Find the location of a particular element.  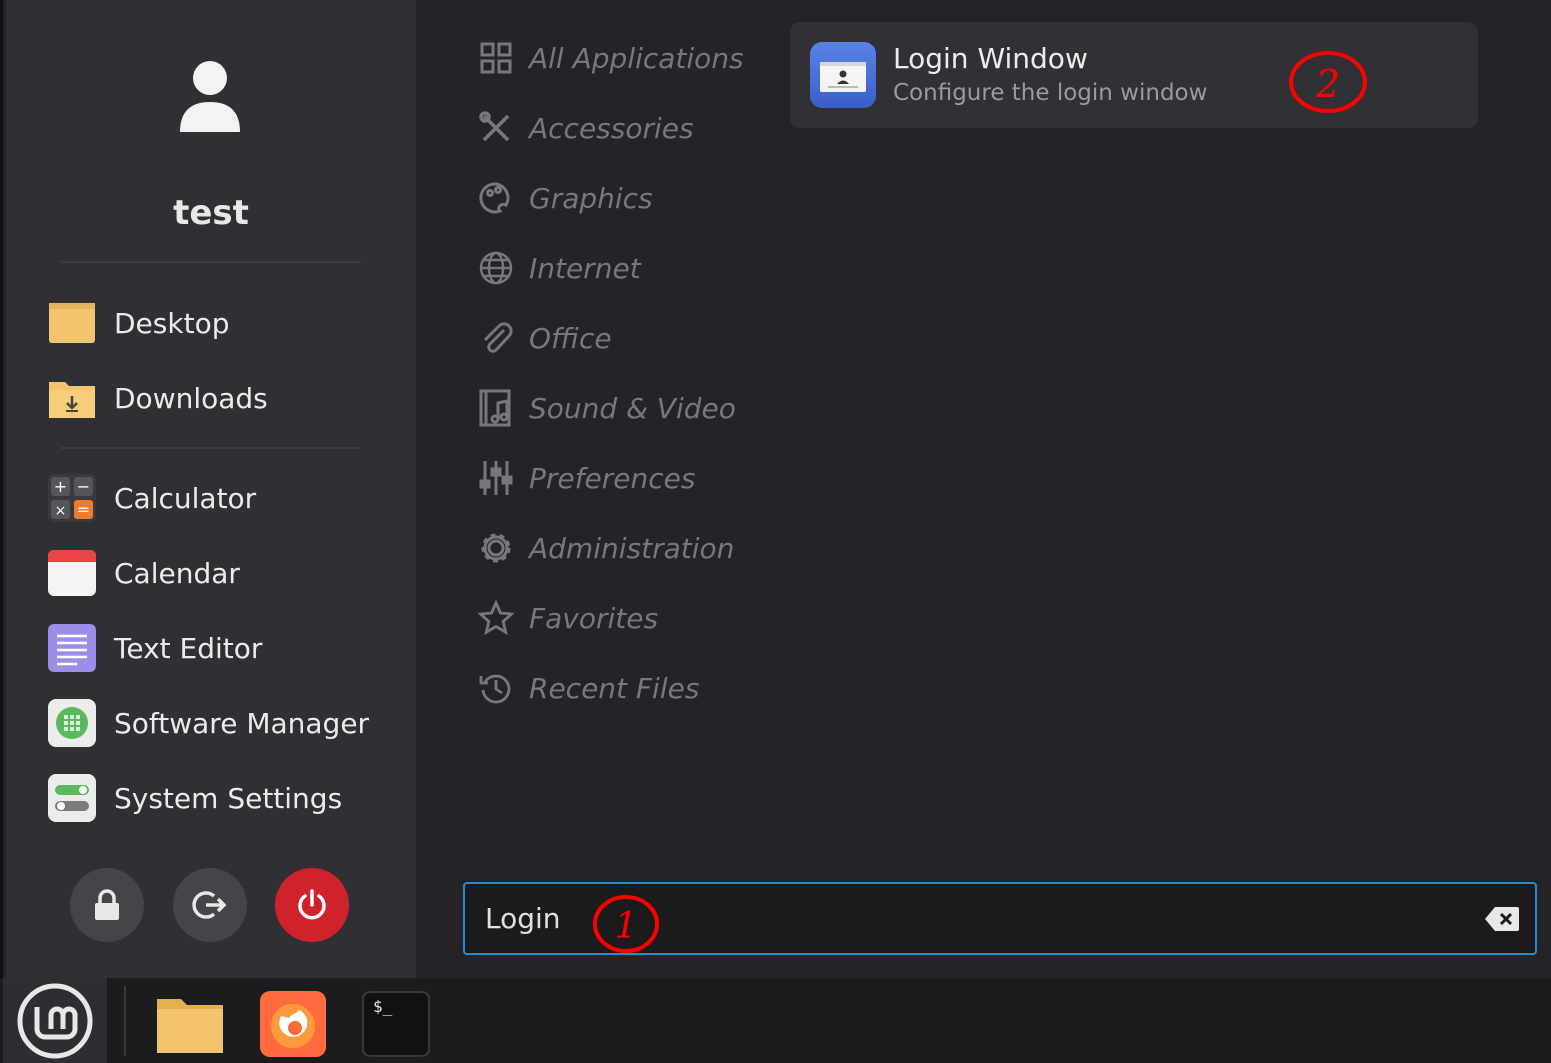

place-label: Downloads is located at coordinates (191, 398).